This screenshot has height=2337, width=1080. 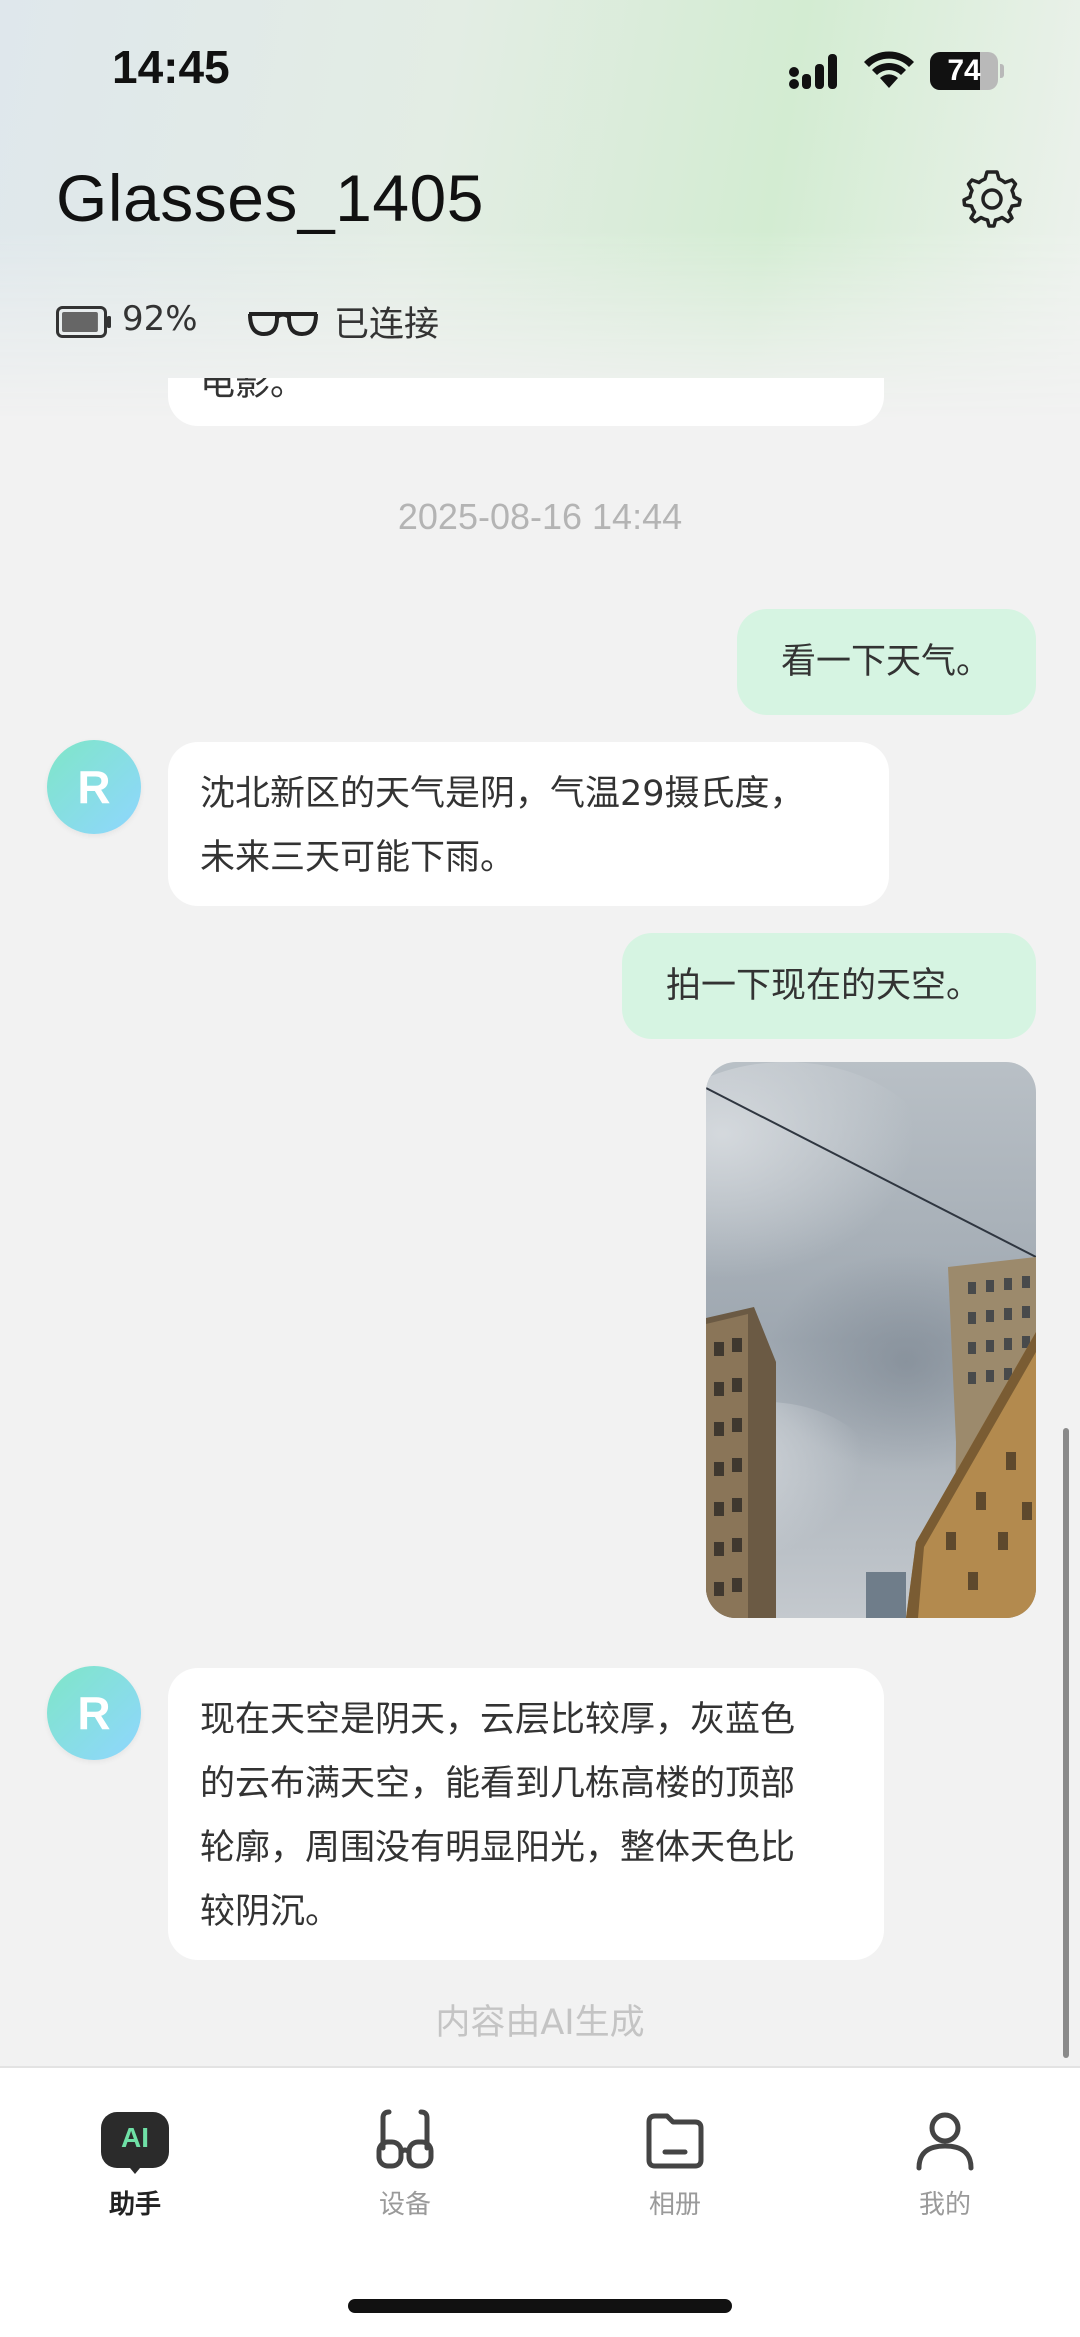 I want to click on connection-status: 已连接, so click(x=387, y=325).